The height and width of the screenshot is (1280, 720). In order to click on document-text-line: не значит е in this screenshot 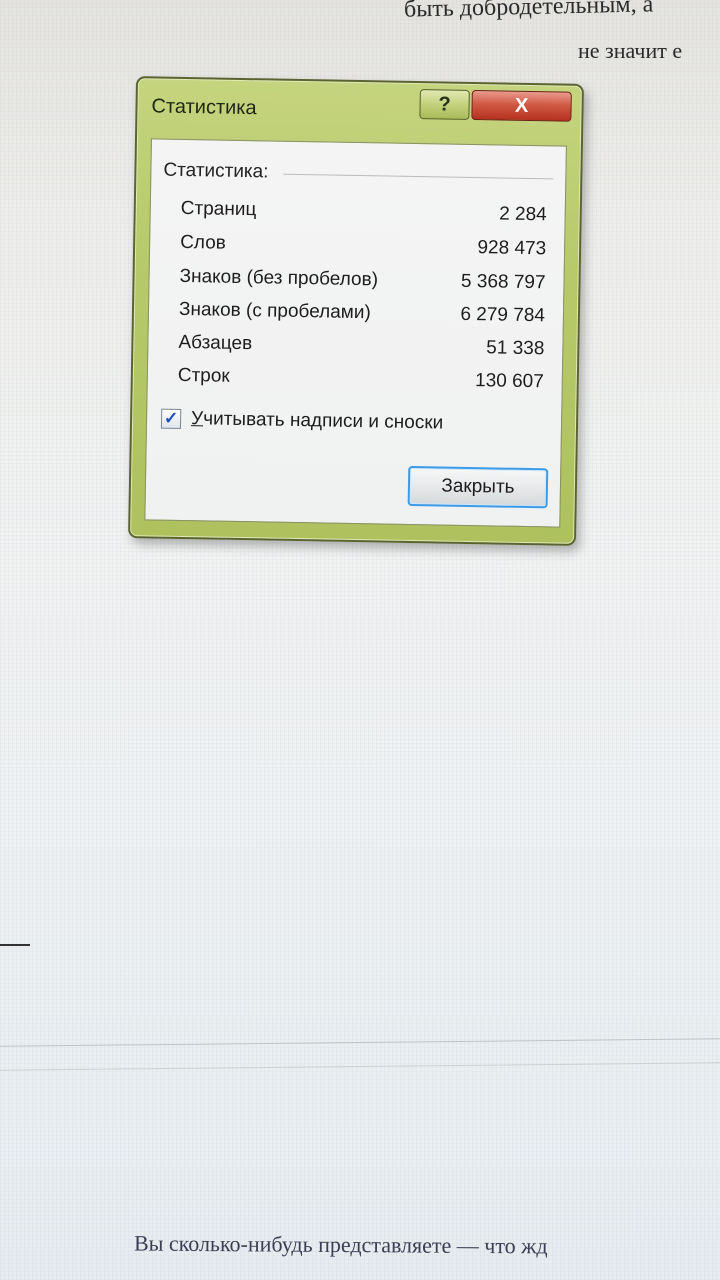, I will do `click(630, 50)`.